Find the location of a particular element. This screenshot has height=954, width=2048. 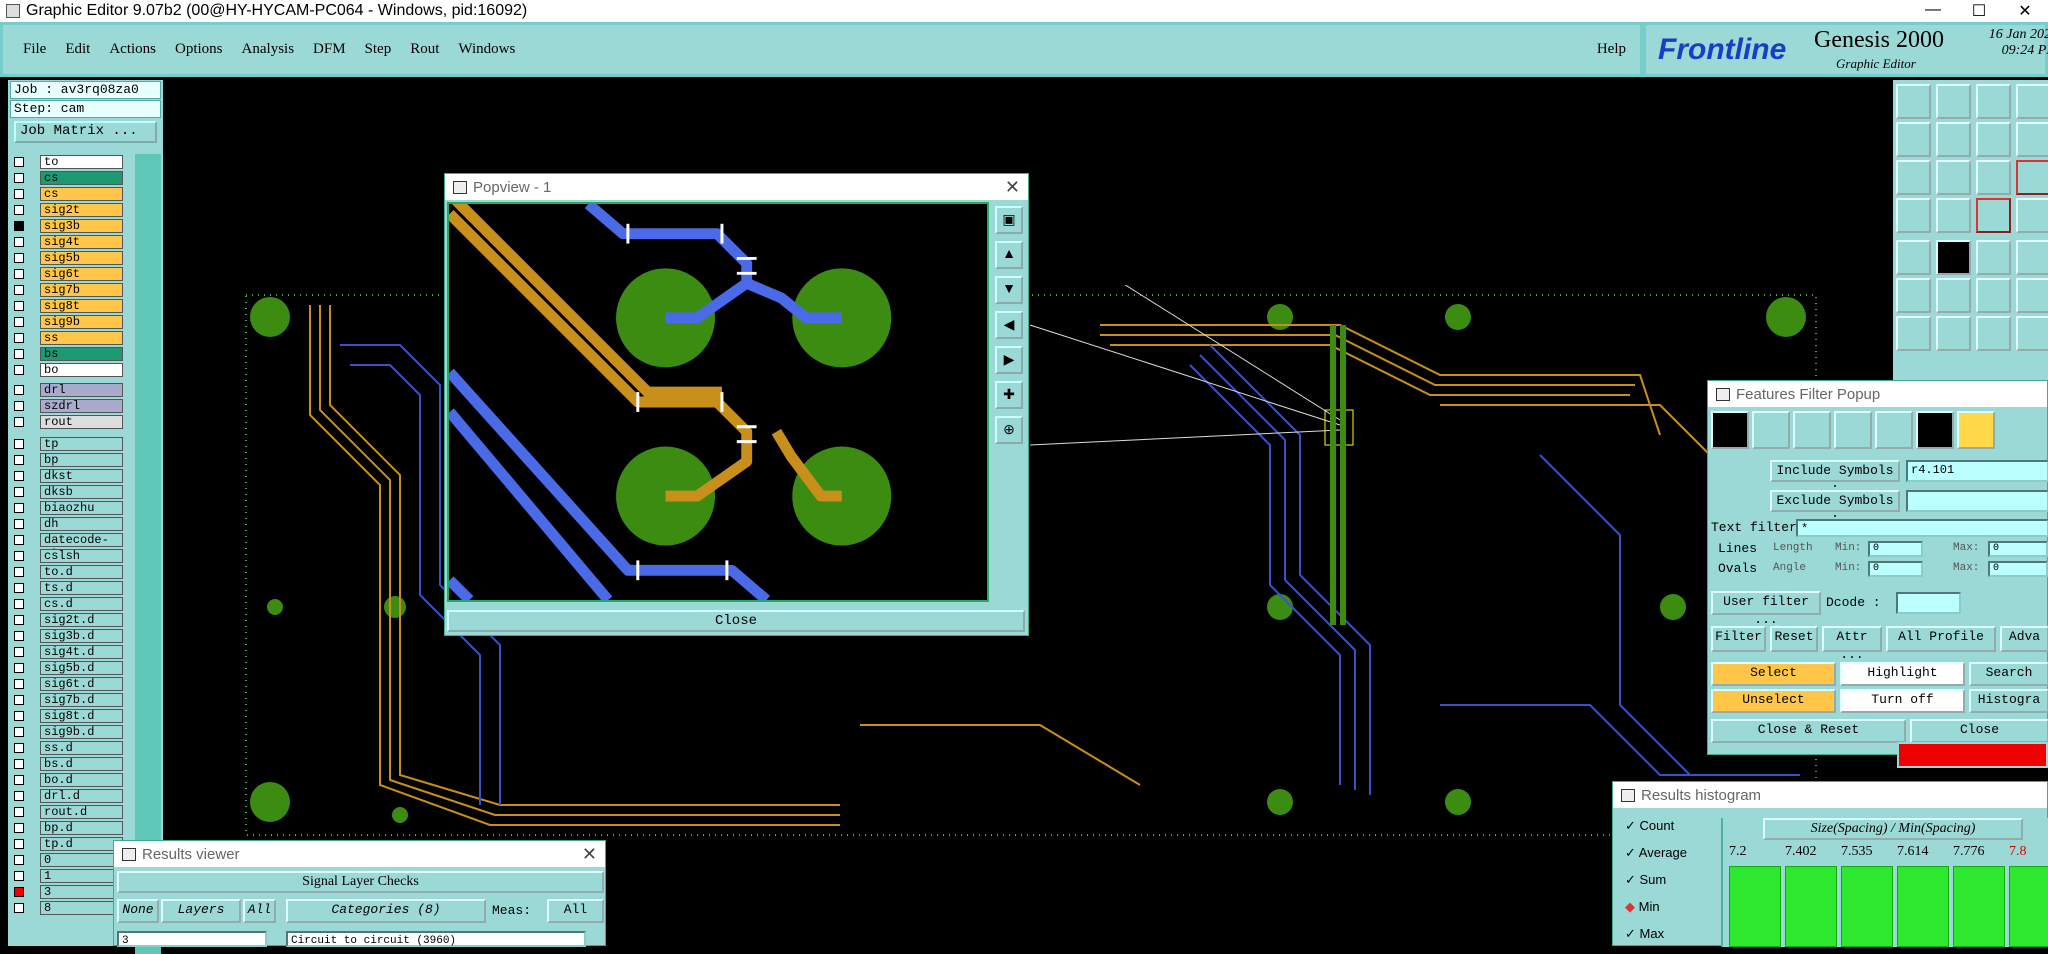

select-button: Select is located at coordinates (1773, 674).